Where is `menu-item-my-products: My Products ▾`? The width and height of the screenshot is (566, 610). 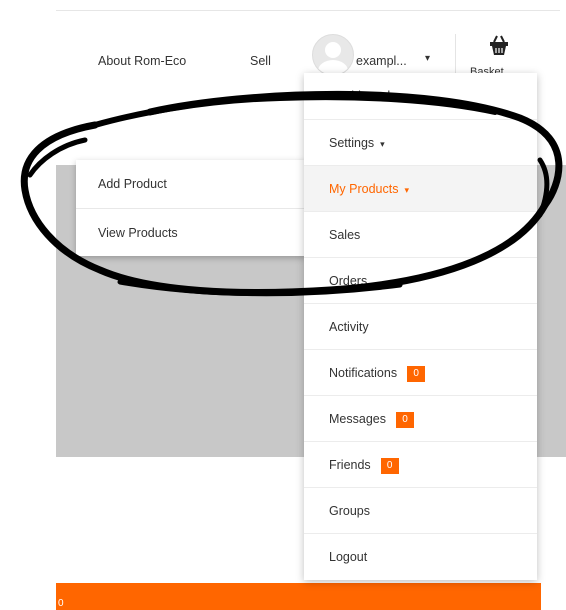 menu-item-my-products: My Products ▾ is located at coordinates (420, 188).